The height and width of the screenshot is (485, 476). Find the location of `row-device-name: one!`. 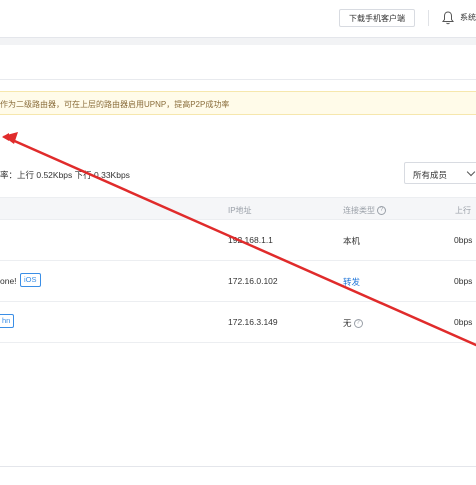

row-device-name: one! is located at coordinates (8, 281).